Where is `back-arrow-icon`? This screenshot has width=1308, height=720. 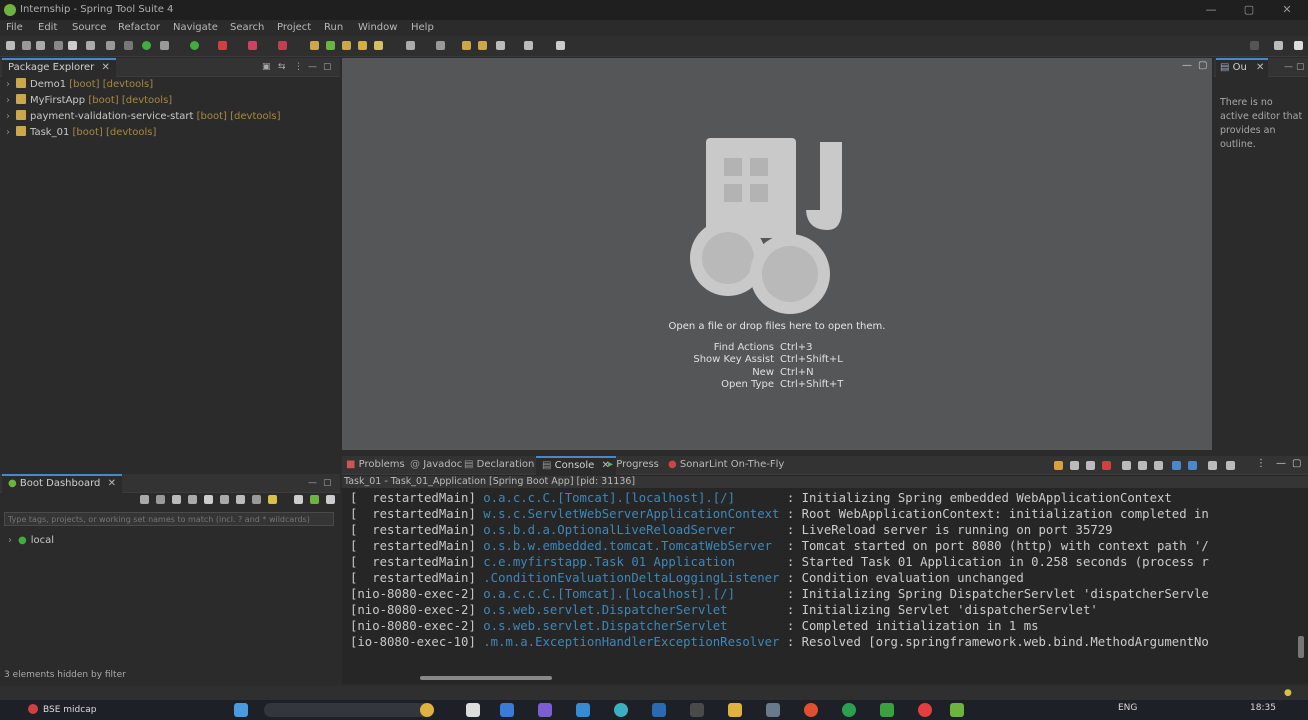
back-arrow-icon is located at coordinates (500, 45).